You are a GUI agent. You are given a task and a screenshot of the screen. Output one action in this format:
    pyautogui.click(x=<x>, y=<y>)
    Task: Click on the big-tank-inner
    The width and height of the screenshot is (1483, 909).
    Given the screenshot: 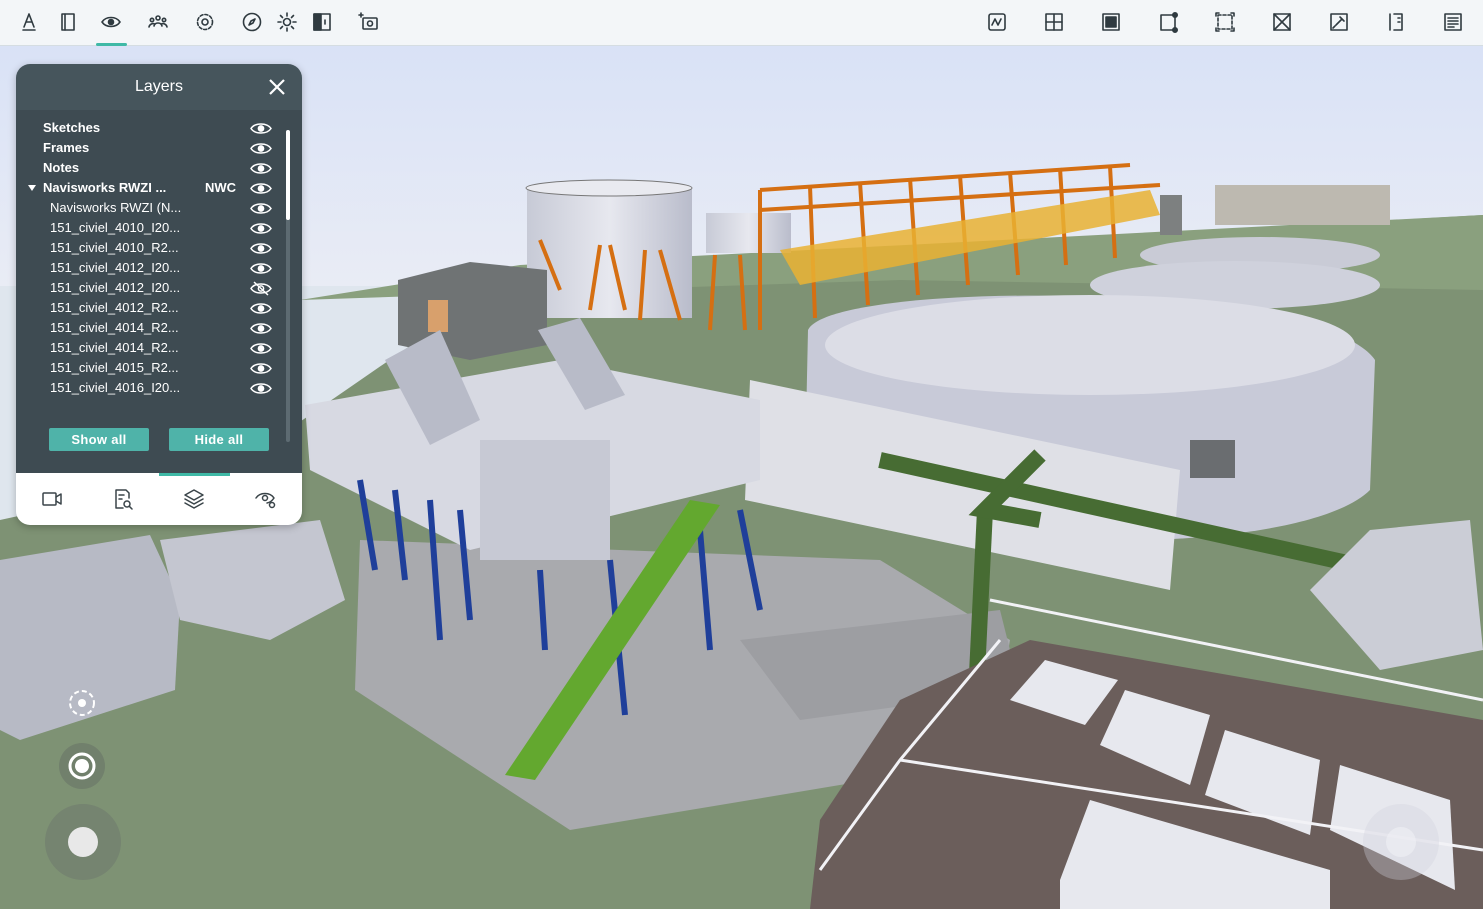 What is the action you would take?
    pyautogui.click(x=1090, y=345)
    